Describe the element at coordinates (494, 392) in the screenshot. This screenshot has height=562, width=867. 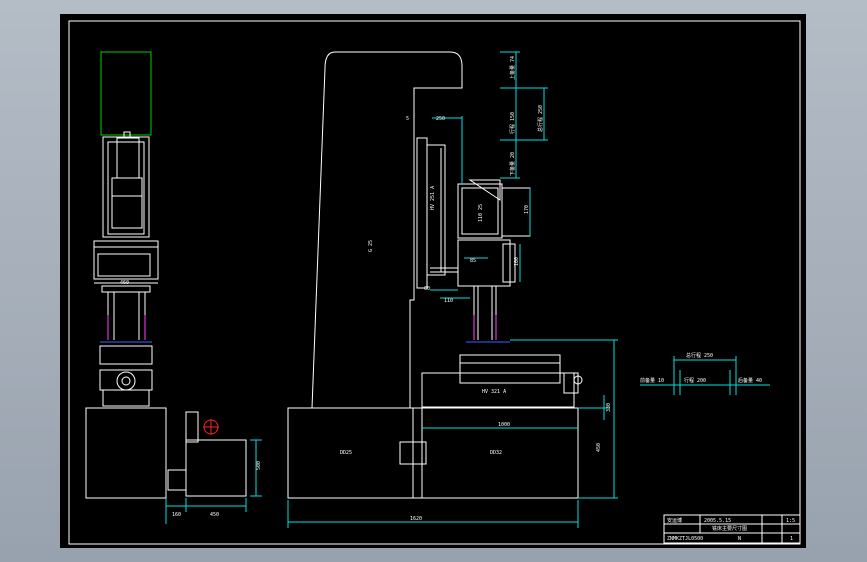
I see `label-motor-table: HV 321 A` at that location.